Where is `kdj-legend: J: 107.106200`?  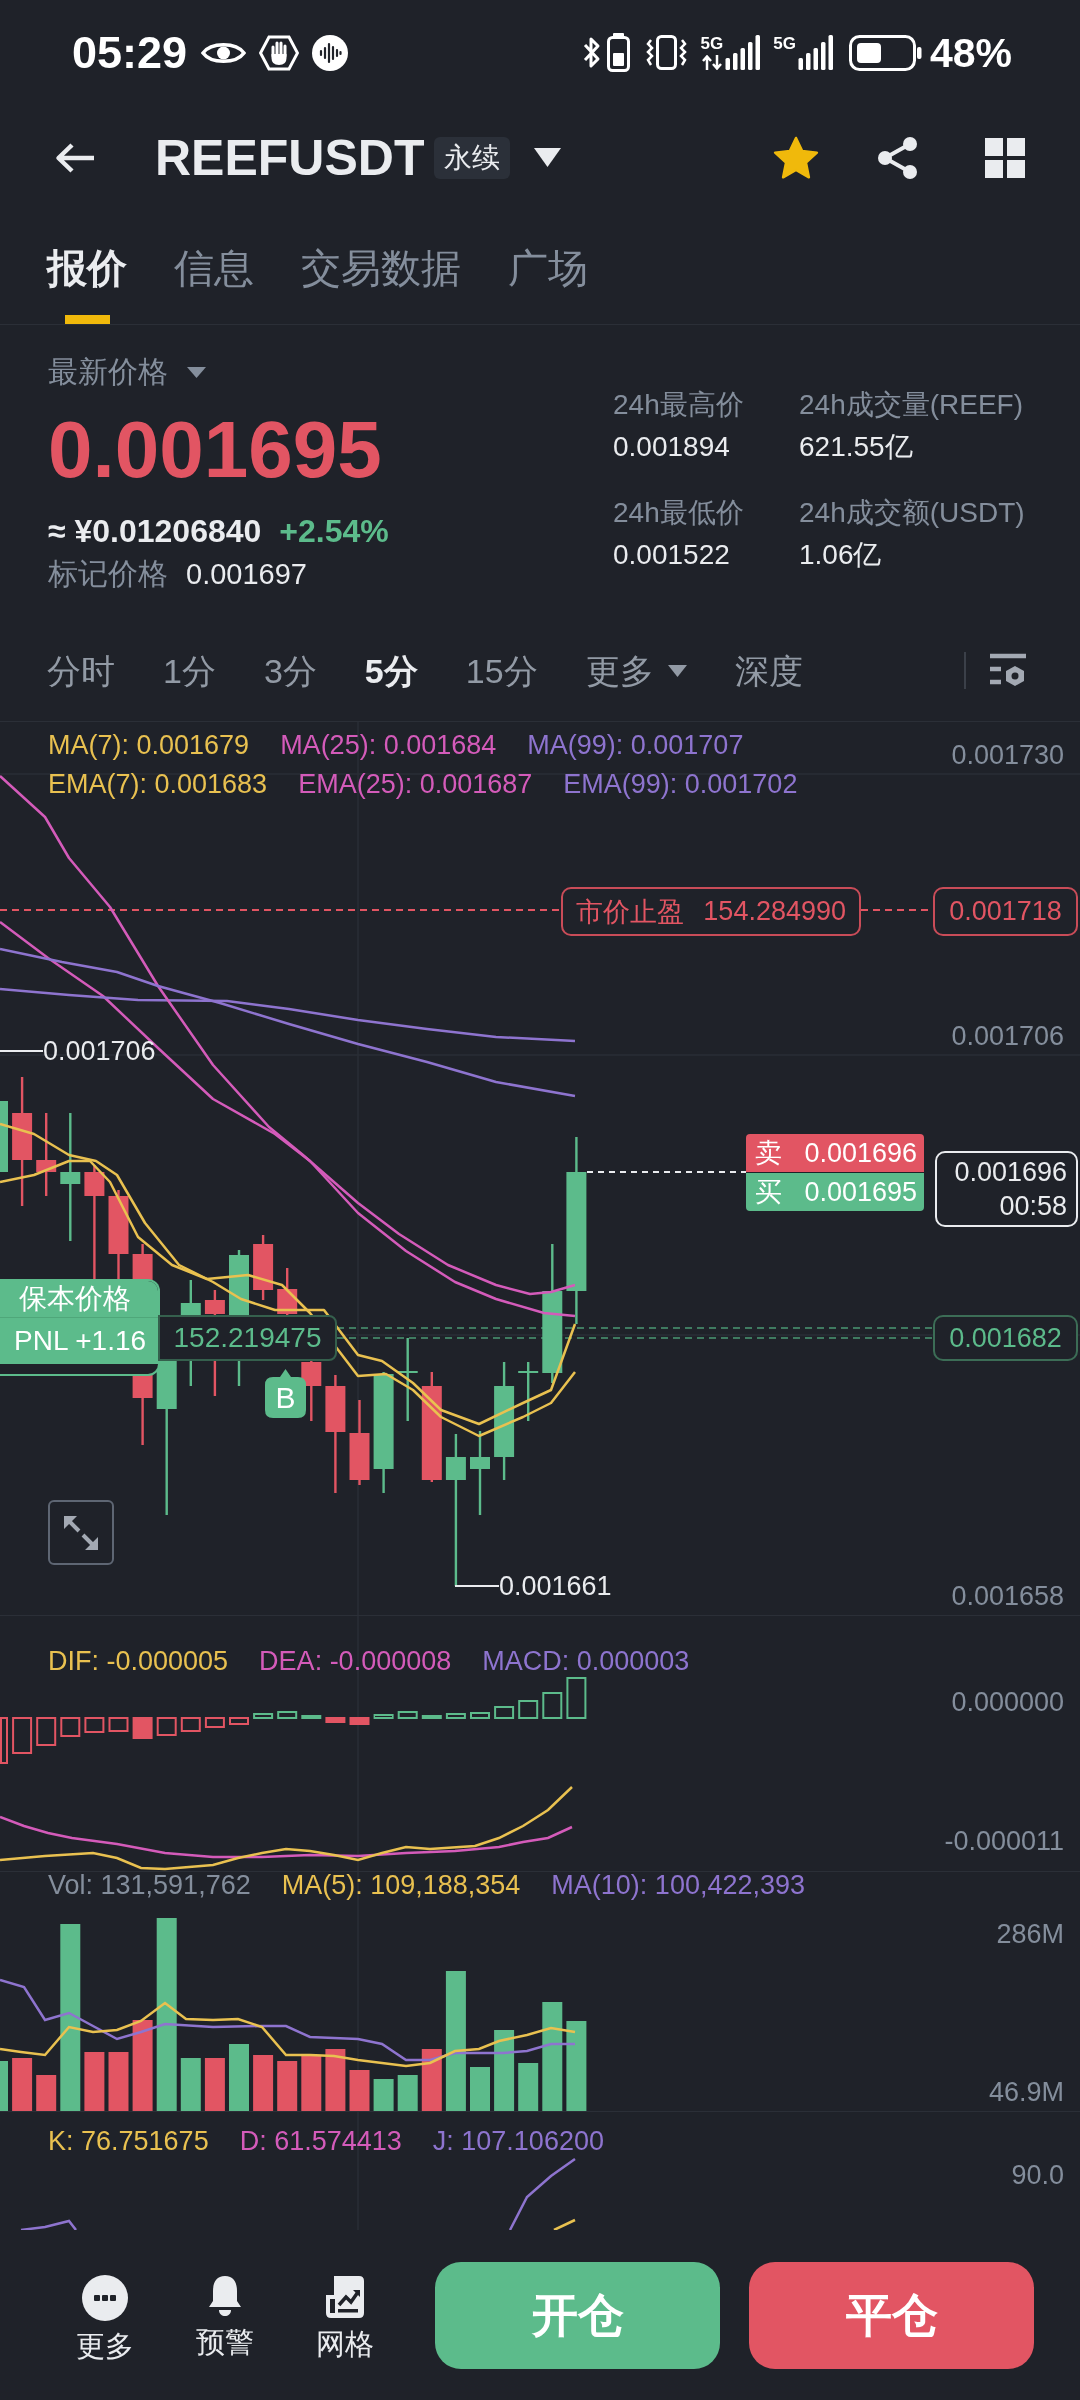
kdj-legend: J: 107.106200 is located at coordinates (518, 2141).